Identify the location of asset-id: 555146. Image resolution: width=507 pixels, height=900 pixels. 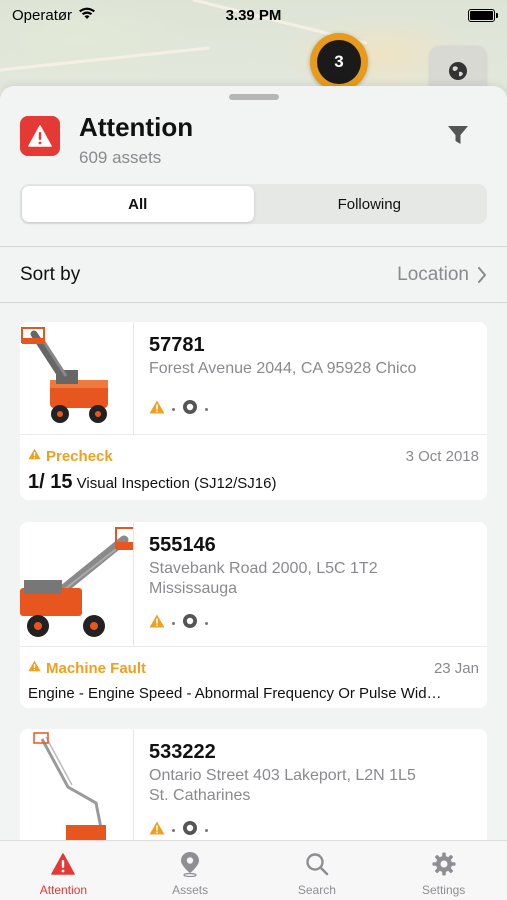
(182, 545).